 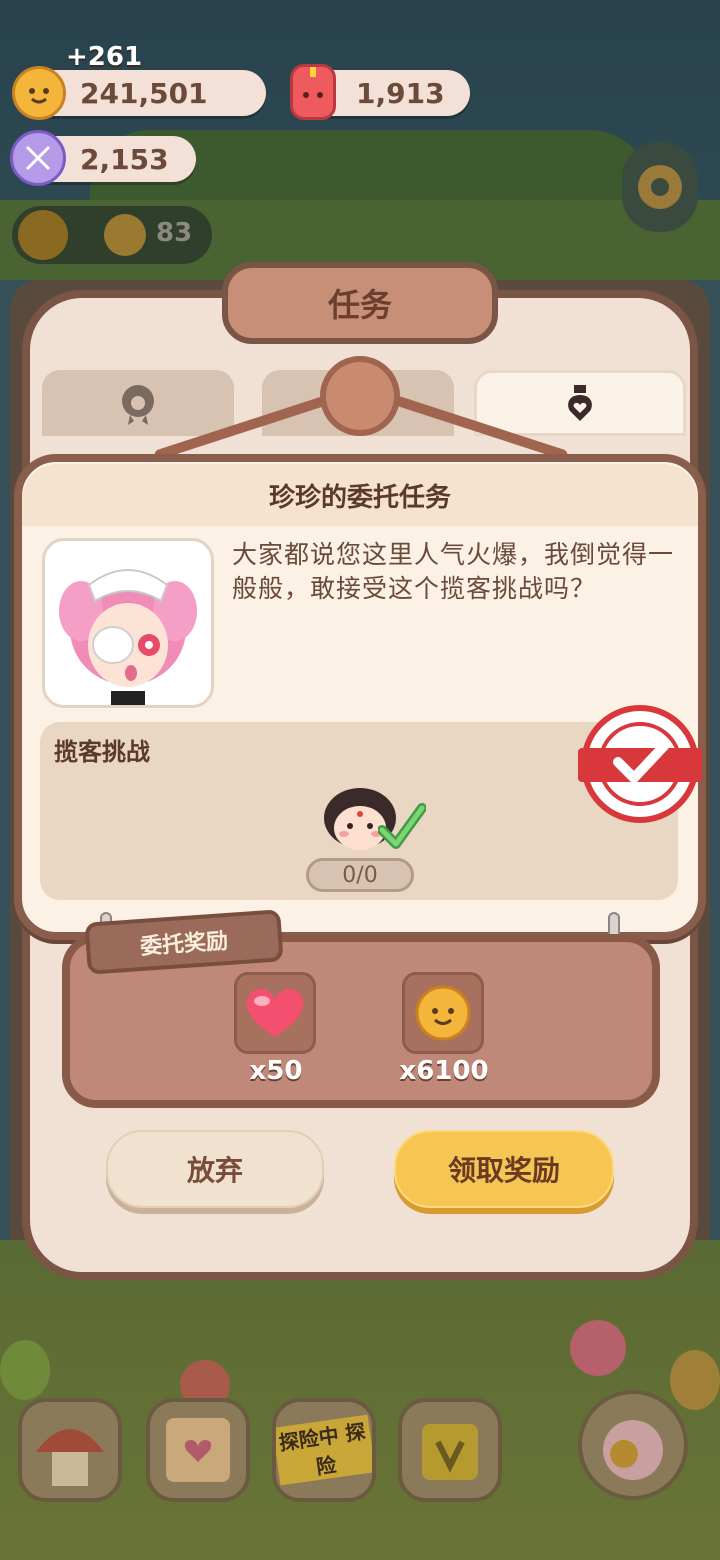 I want to click on cookie-count: 241,501, so click(x=144, y=93).